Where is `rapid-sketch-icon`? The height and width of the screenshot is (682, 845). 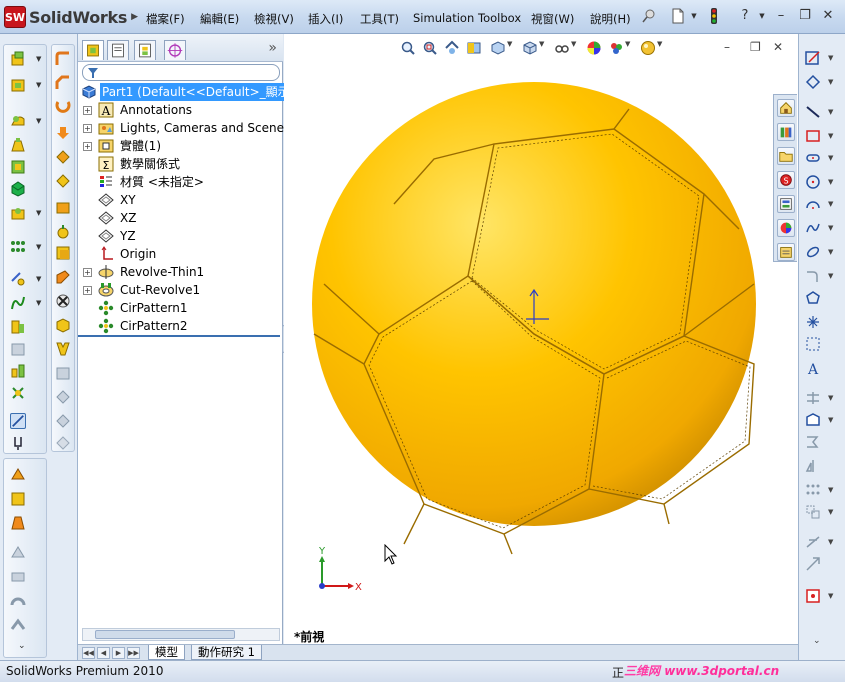
rapid-sketch-icon is located at coordinates (813, 596).